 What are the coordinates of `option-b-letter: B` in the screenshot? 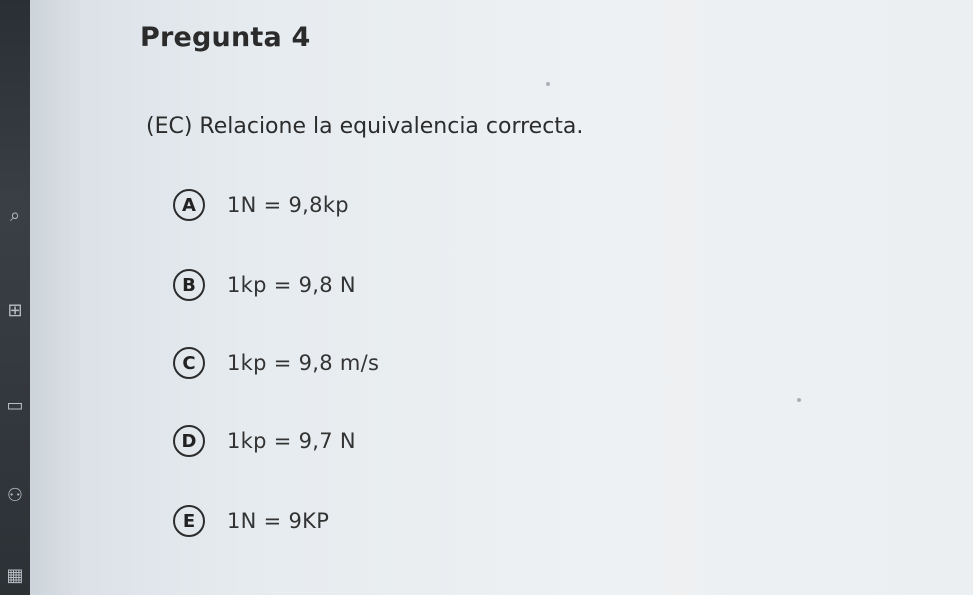 It's located at (189, 285).